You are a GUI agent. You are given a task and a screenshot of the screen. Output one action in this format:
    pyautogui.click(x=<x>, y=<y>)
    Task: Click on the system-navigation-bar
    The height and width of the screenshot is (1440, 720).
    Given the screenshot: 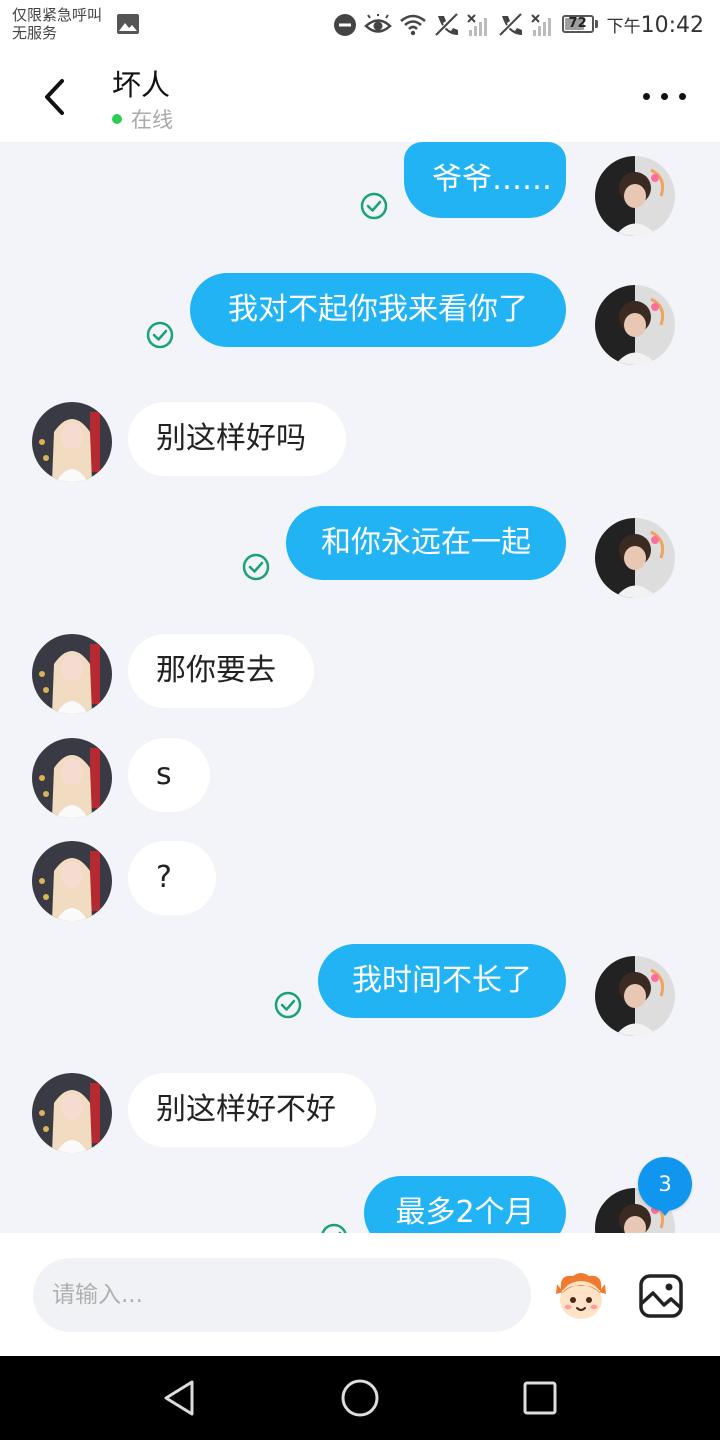 What is the action you would take?
    pyautogui.click(x=360, y=1398)
    